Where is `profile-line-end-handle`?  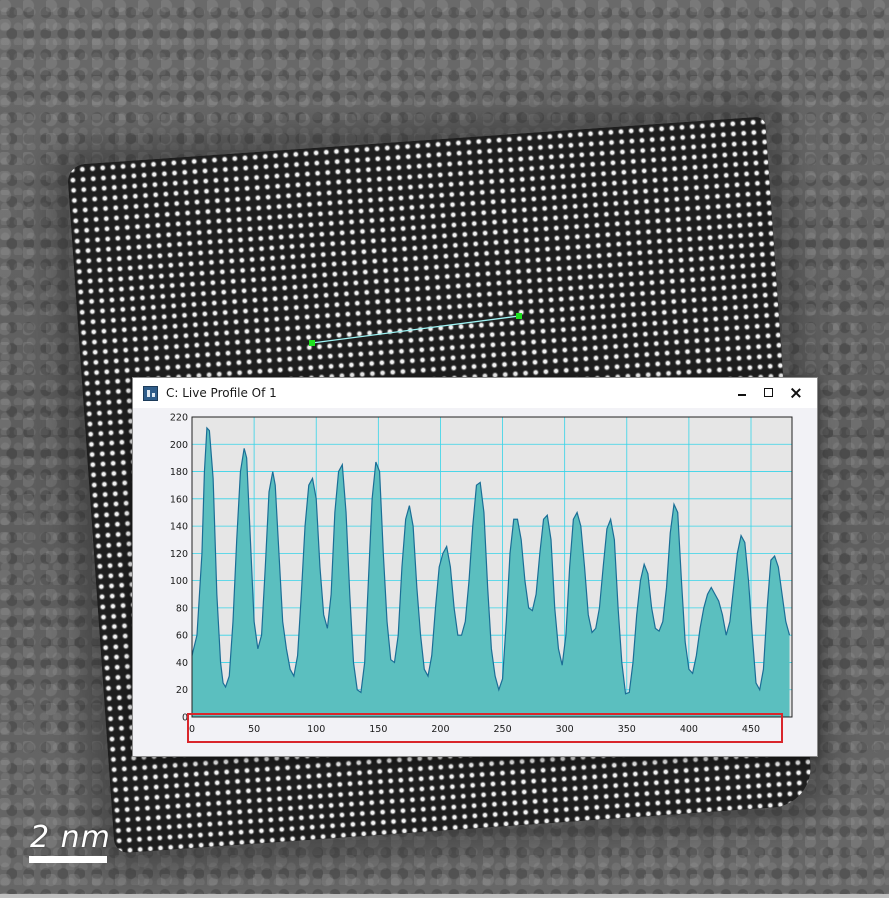 profile-line-end-handle is located at coordinates (519, 316).